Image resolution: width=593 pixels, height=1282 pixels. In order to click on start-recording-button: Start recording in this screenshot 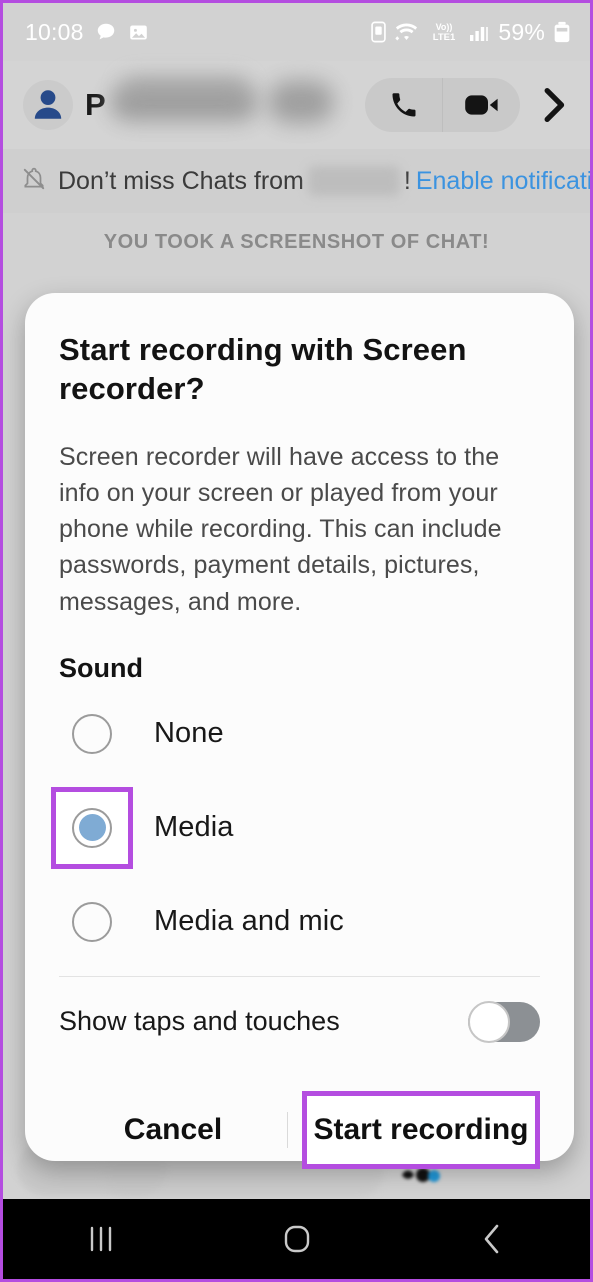, I will do `click(421, 1129)`.